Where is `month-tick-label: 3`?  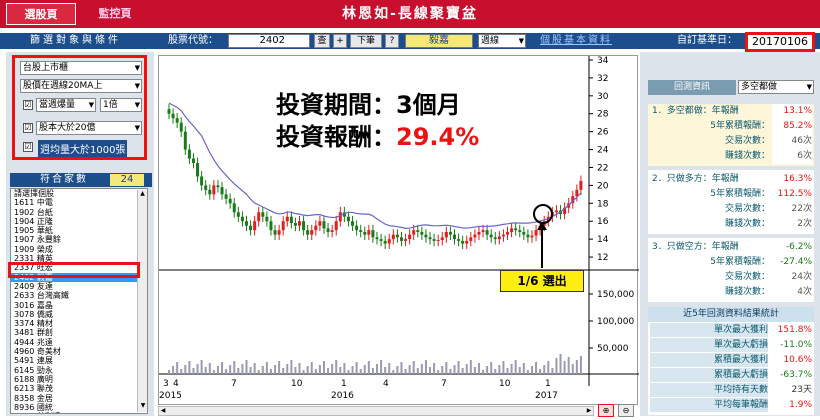
month-tick-label: 3 is located at coordinates (166, 384).